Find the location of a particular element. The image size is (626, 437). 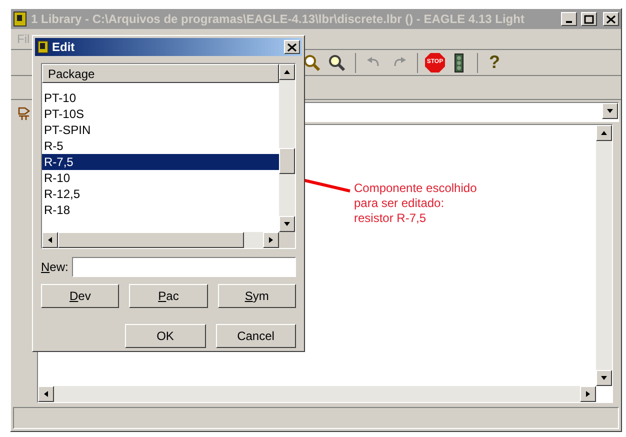

horizontal-scrollbar is located at coordinates (317, 394).